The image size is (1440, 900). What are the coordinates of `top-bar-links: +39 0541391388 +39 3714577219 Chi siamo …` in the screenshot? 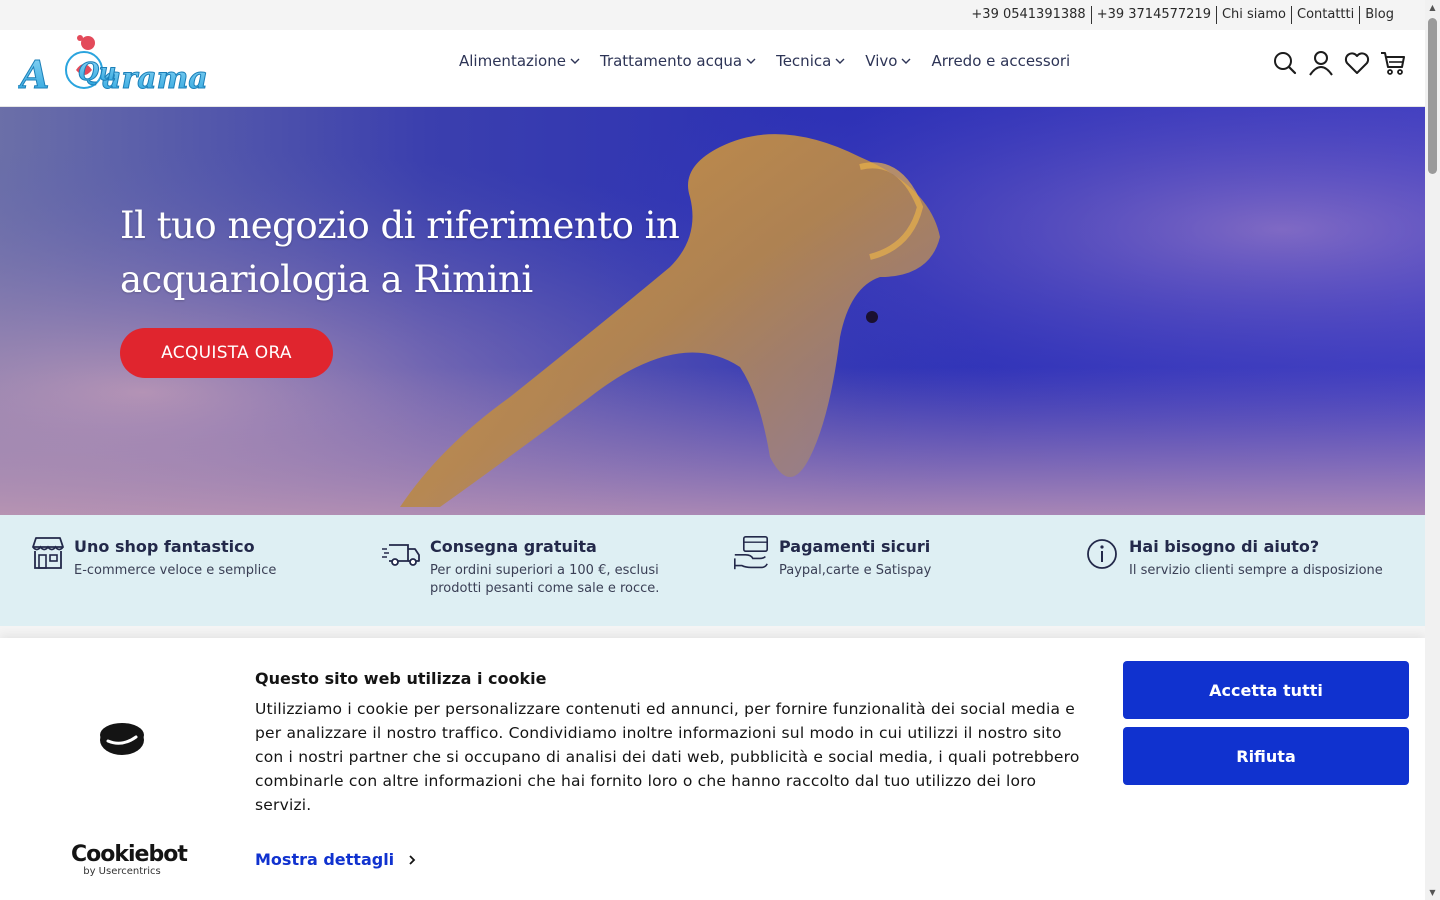 It's located at (1182, 15).